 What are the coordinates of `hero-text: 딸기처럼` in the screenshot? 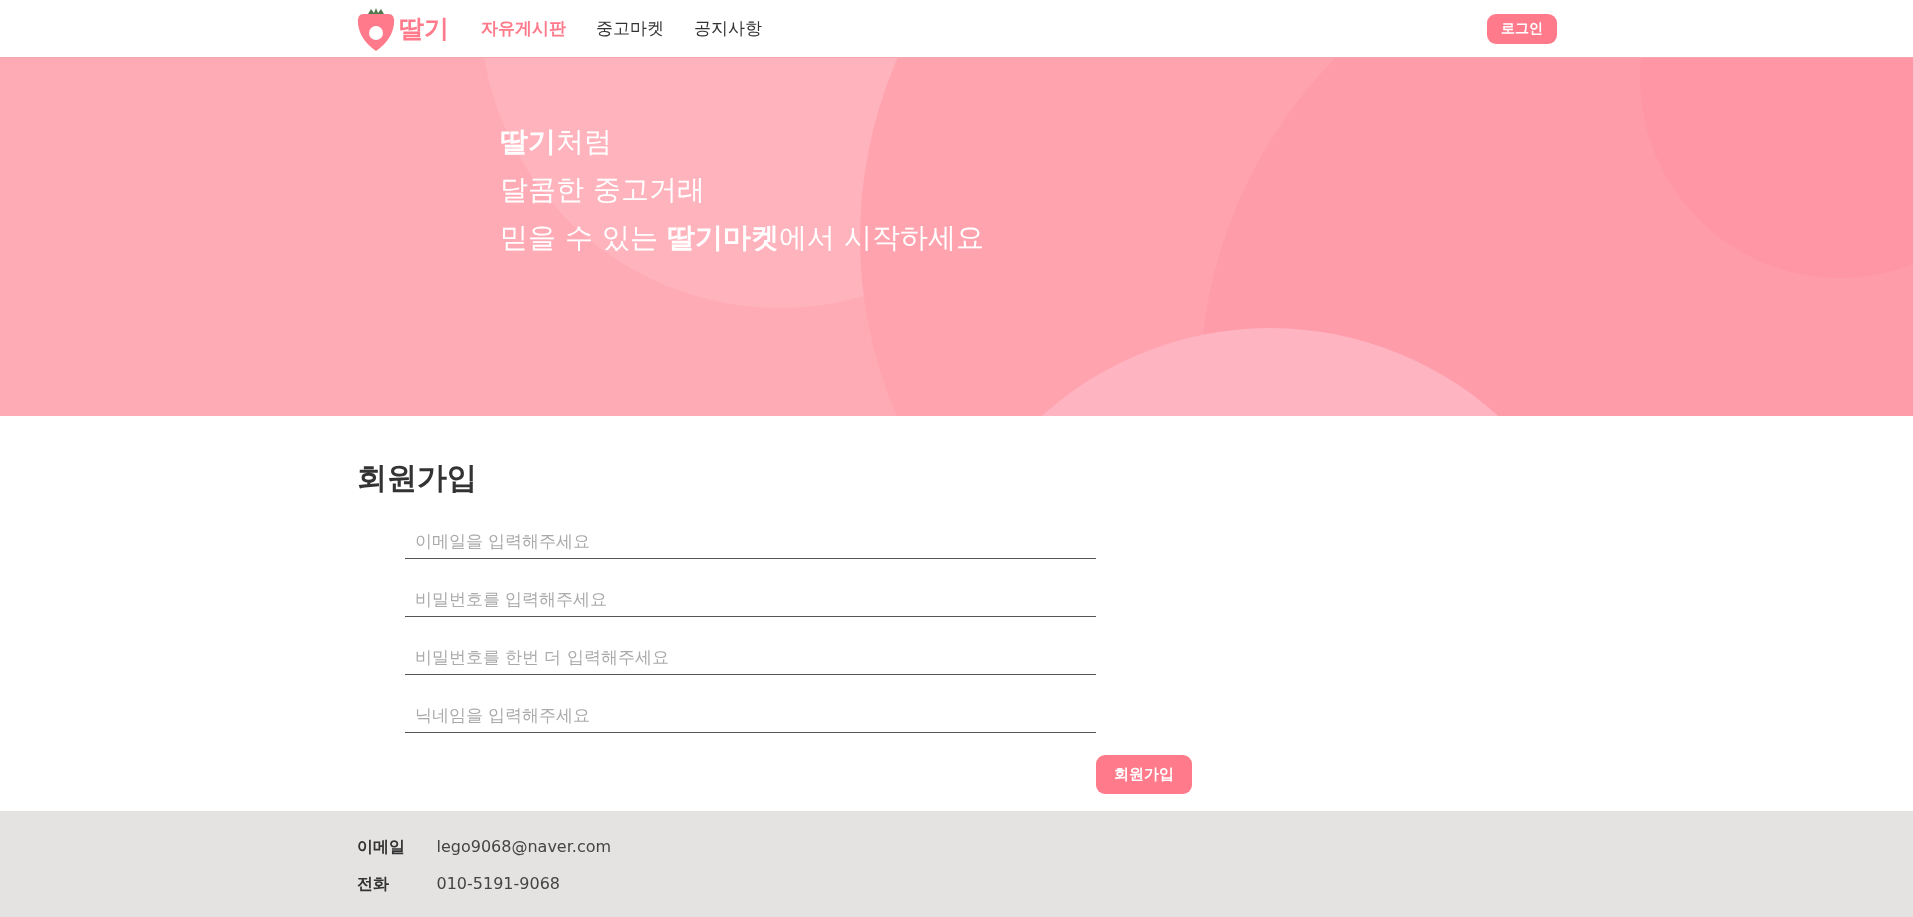 It's located at (556, 142).